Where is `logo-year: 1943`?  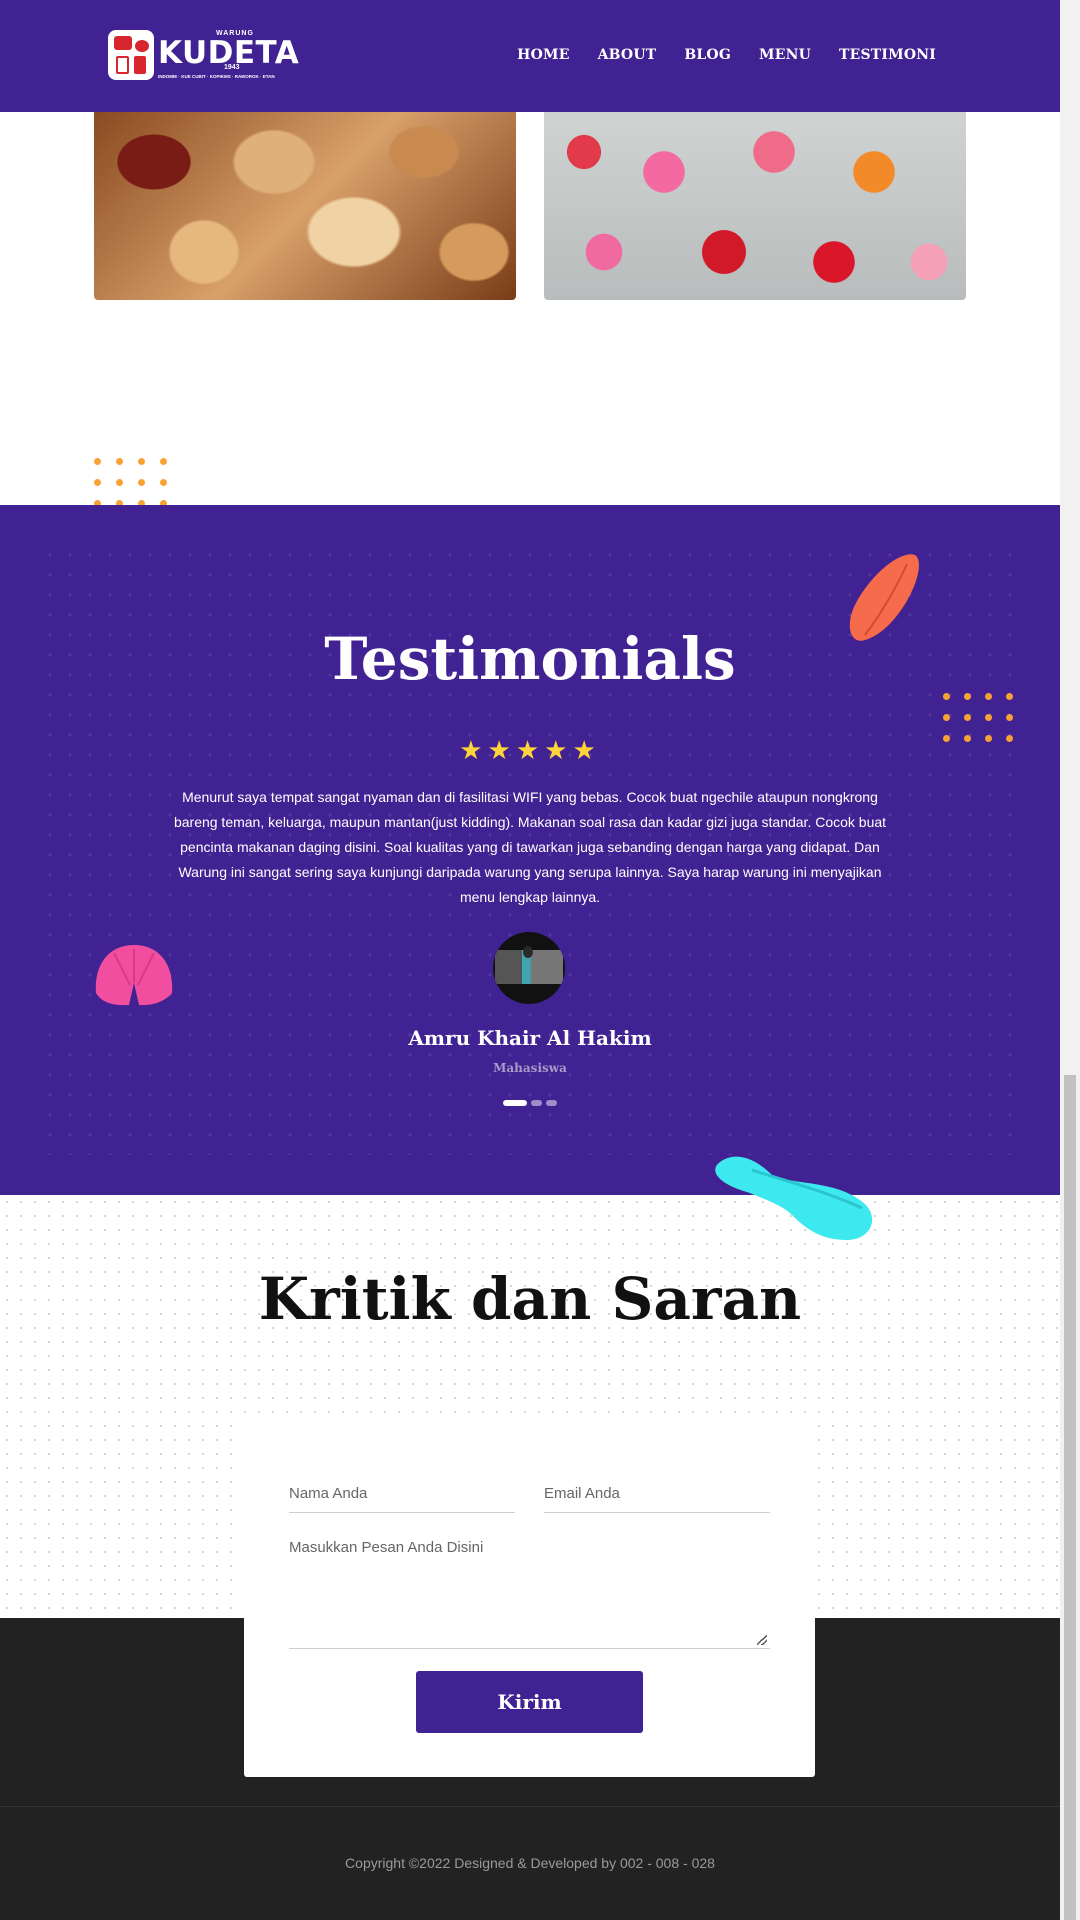 logo-year: 1943 is located at coordinates (232, 67).